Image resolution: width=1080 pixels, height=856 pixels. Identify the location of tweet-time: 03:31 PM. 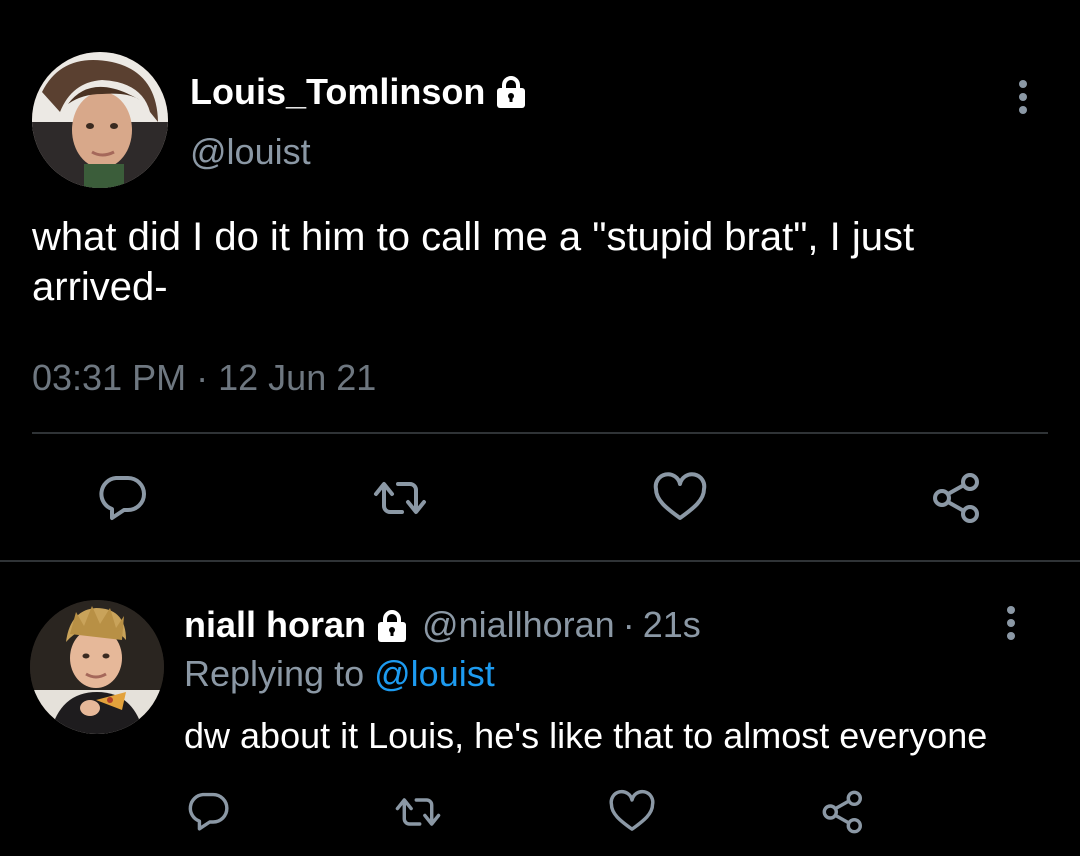
(109, 377).